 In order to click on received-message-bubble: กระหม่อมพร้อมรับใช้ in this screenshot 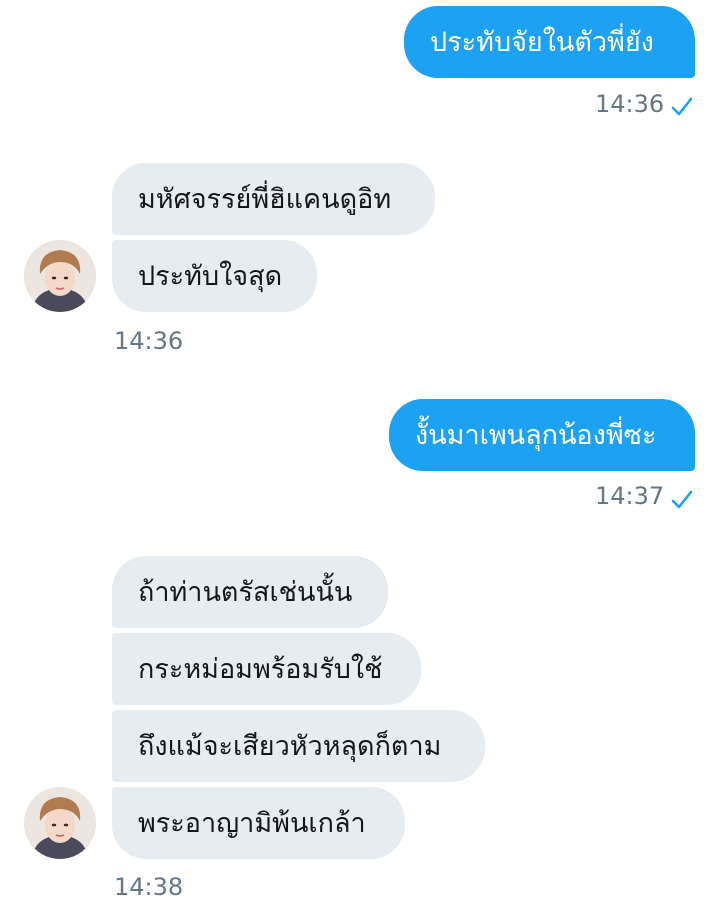, I will do `click(266, 669)`.